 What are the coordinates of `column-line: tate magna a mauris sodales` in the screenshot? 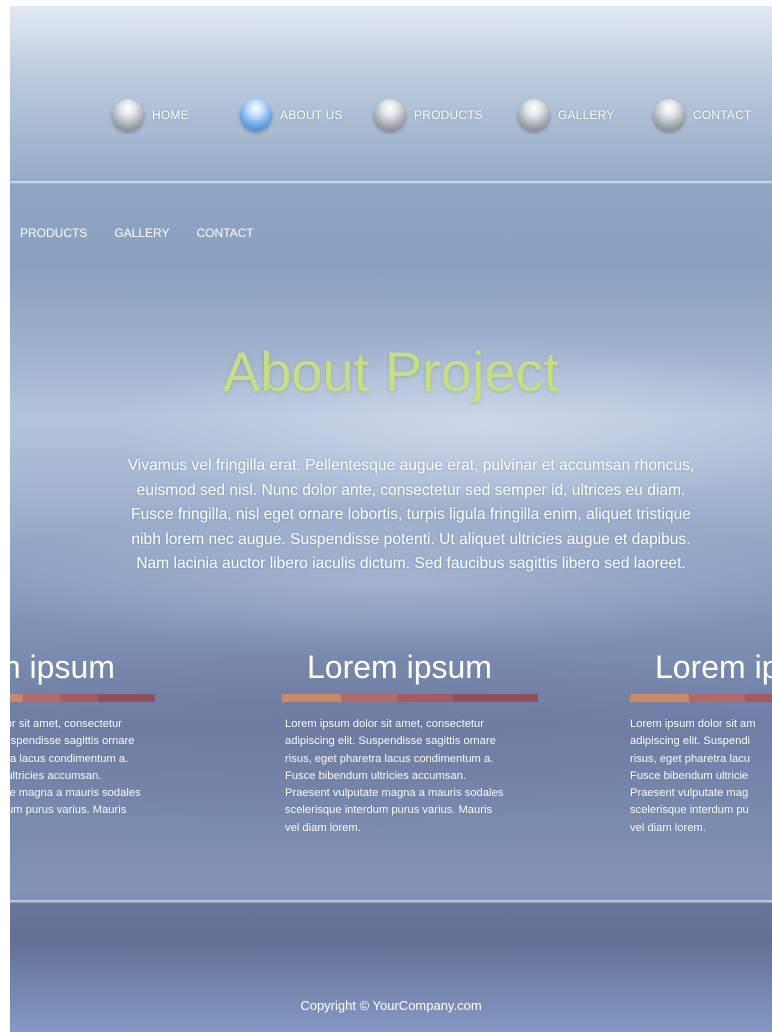 It's located at (75, 793).